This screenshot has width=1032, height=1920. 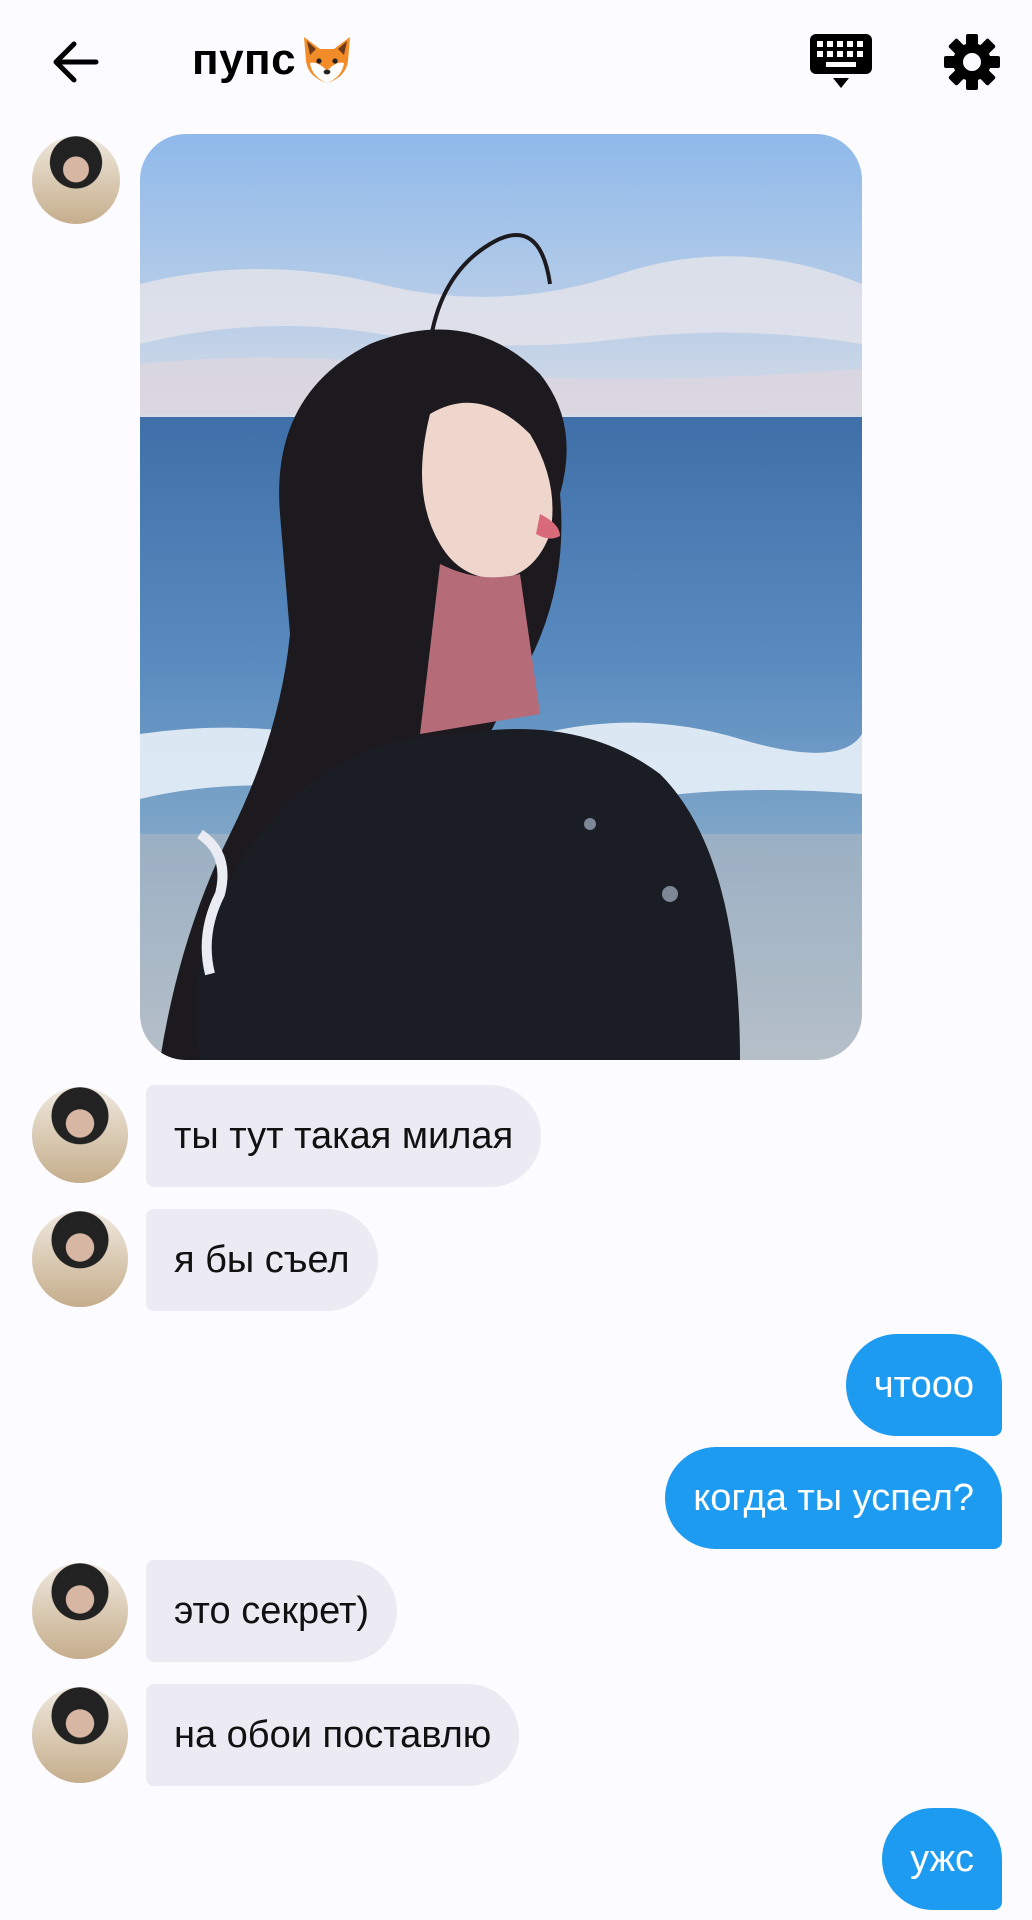 I want to click on message-text: когда ты успел?, so click(x=833, y=1497).